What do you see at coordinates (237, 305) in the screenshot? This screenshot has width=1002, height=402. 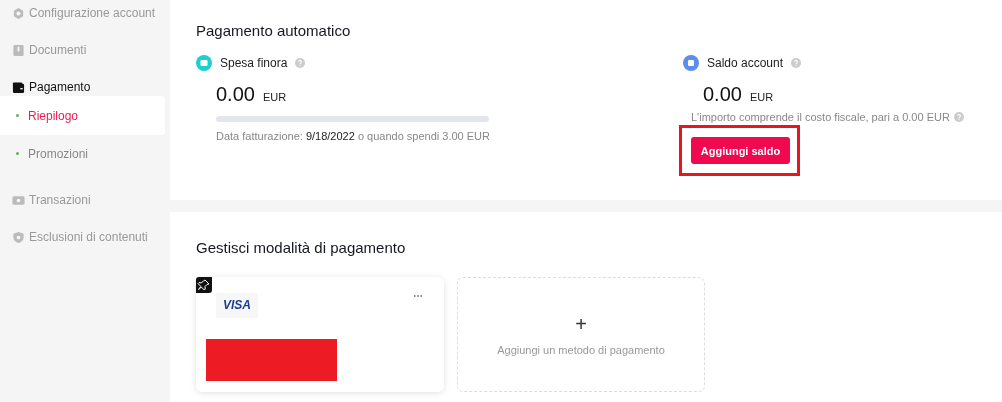 I see `card-brand-logo: VISA` at bounding box center [237, 305].